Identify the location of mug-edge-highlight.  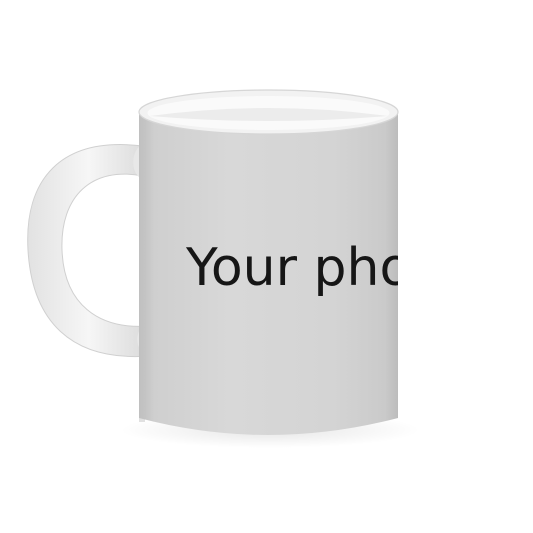
(142, 267).